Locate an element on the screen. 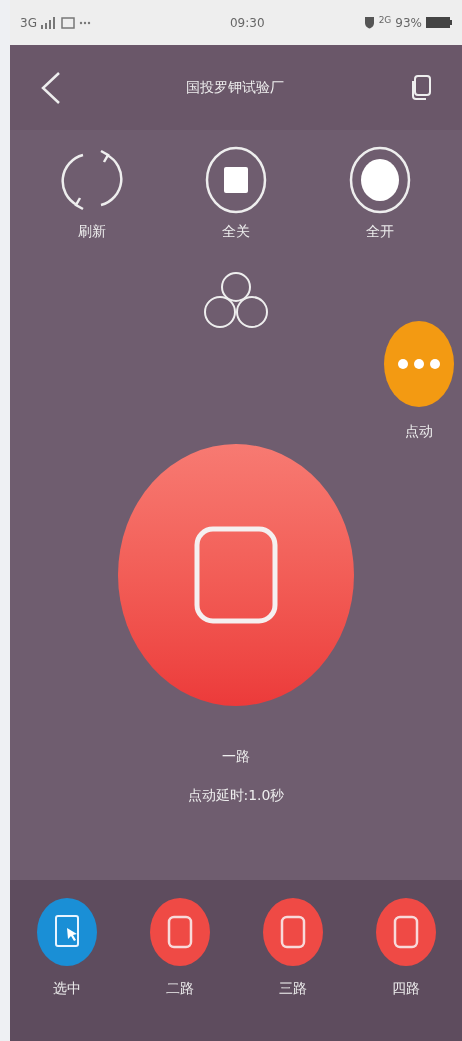 Image resolution: width=462 pixels, height=1041 pixels. signal-icon is located at coordinates (48, 22).